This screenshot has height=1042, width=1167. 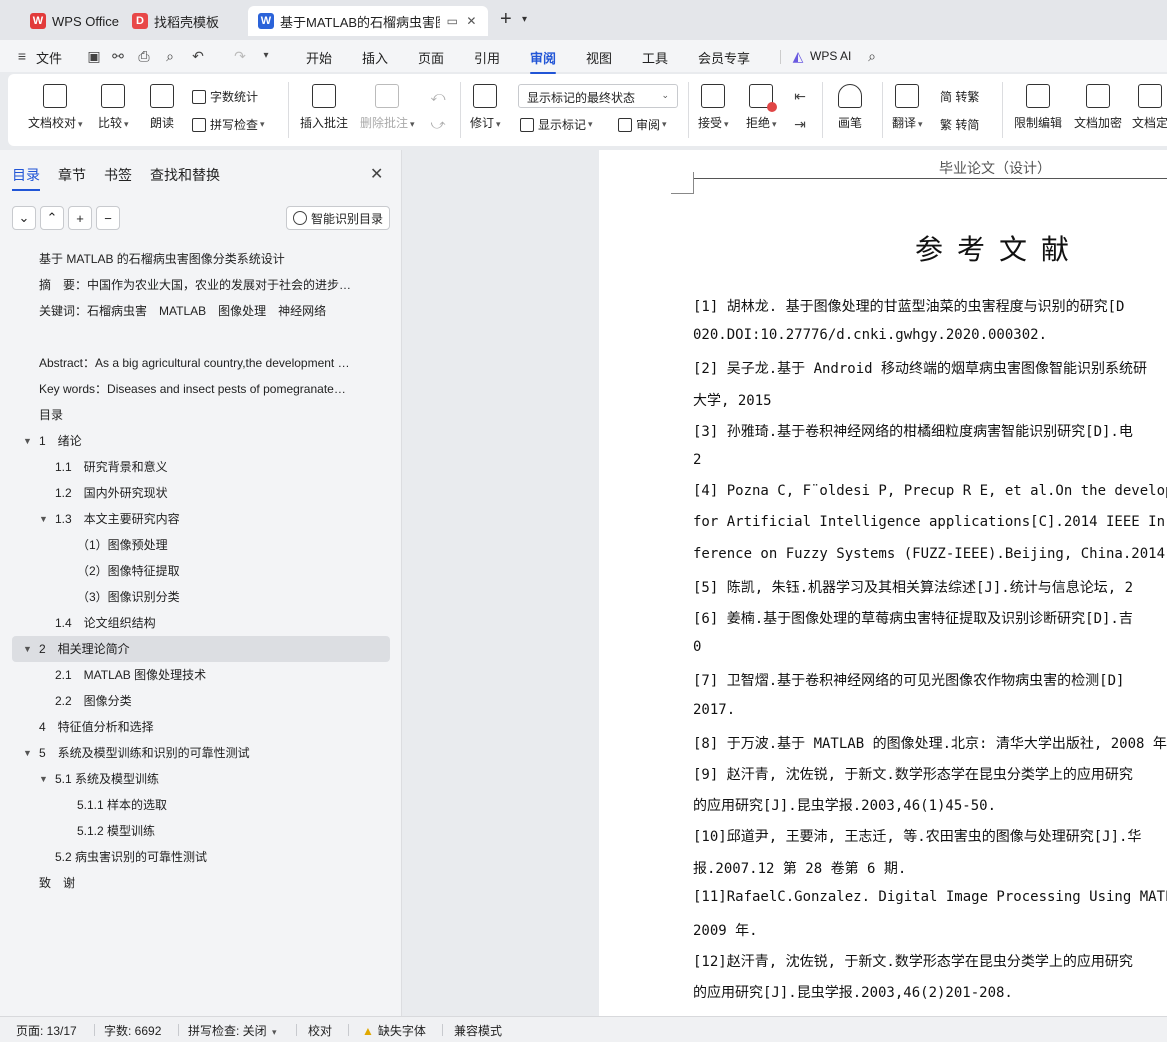 I want to click on toc-item: 2.1 MATLAB 图像处理技术, so click(x=201, y=675).